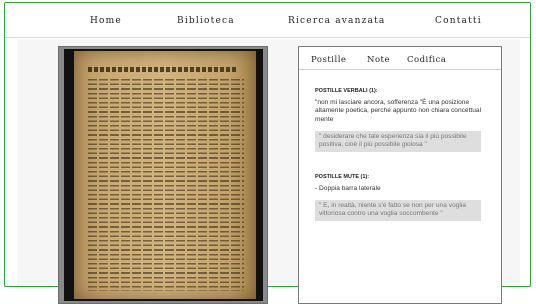 Image resolution: width=536 pixels, height=304 pixels. What do you see at coordinates (458, 21) in the screenshot?
I see `nav-contatti: Contatti` at bounding box center [458, 21].